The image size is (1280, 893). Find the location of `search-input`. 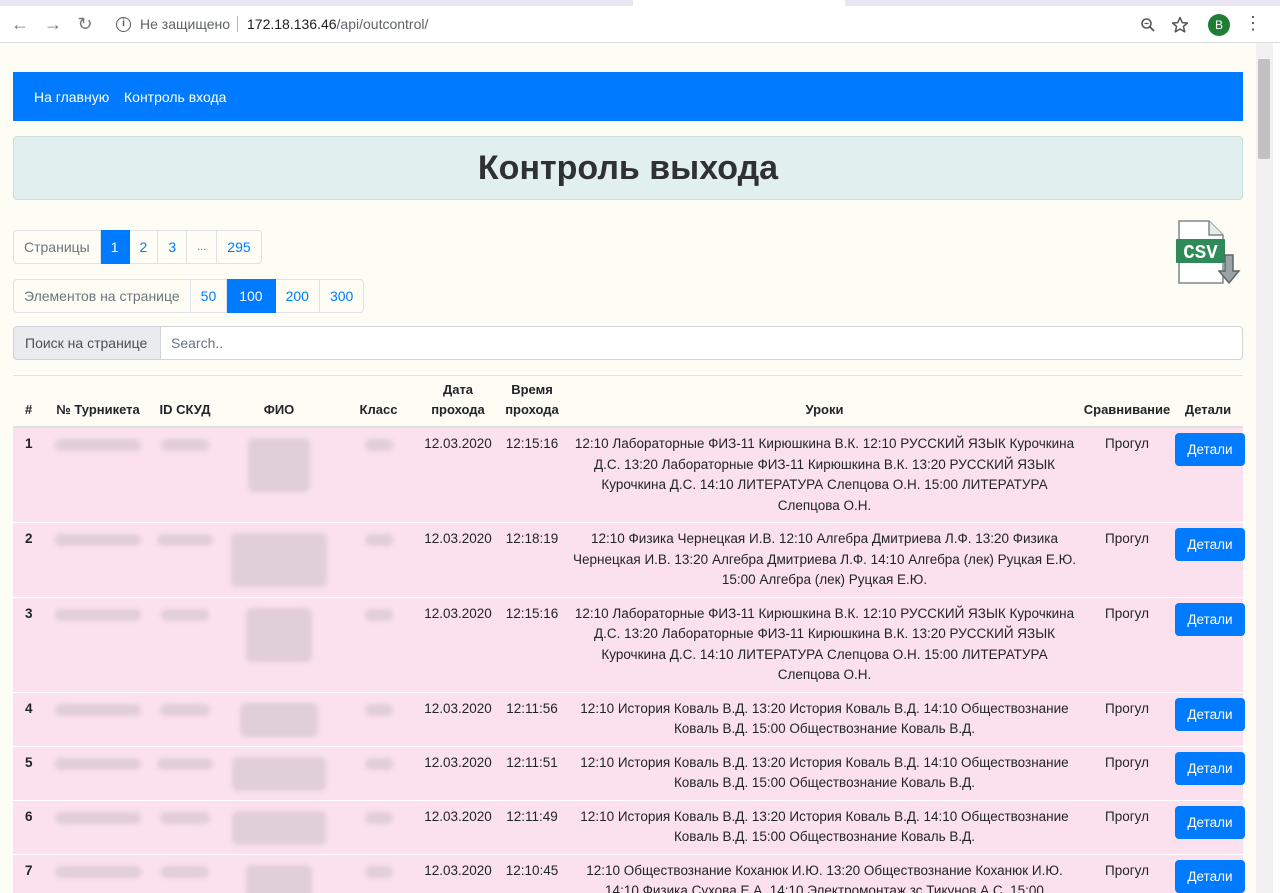

search-input is located at coordinates (702, 343).